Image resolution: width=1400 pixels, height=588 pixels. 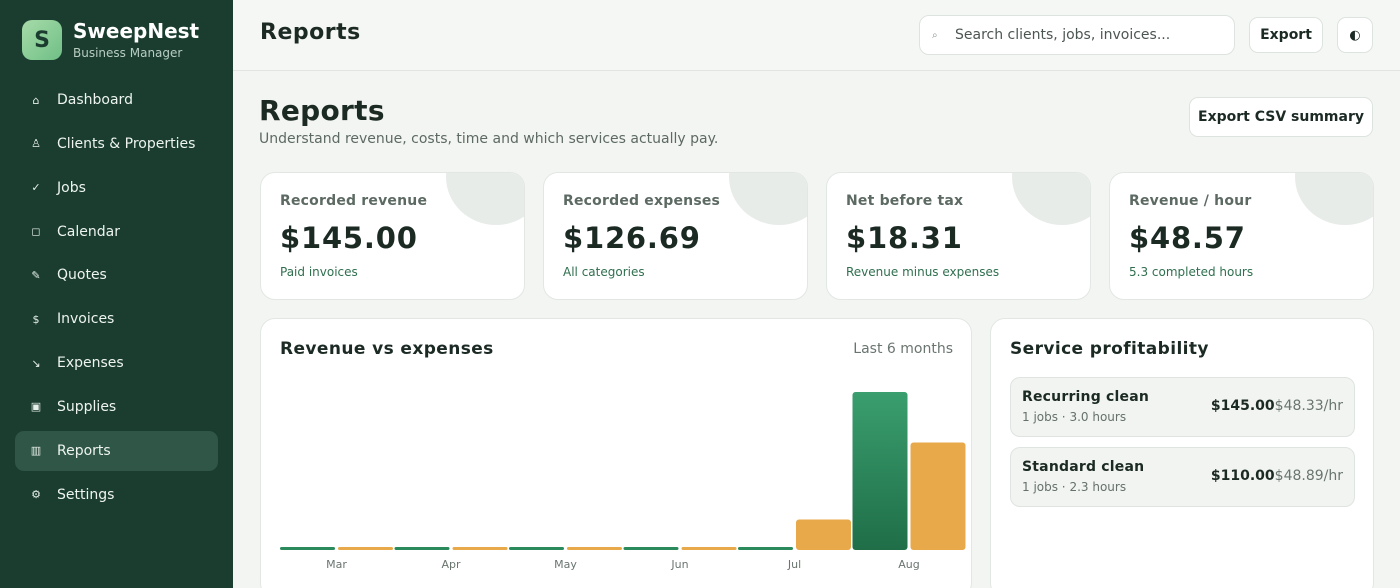 What do you see at coordinates (126, 143) in the screenshot?
I see `sidebar-item-label: Clients & Properties` at bounding box center [126, 143].